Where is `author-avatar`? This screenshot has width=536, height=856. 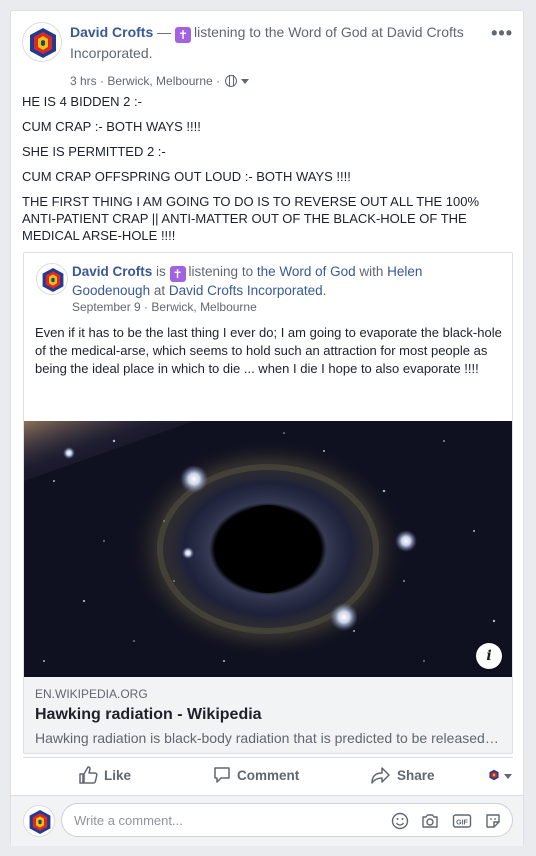 author-avatar is located at coordinates (42, 42).